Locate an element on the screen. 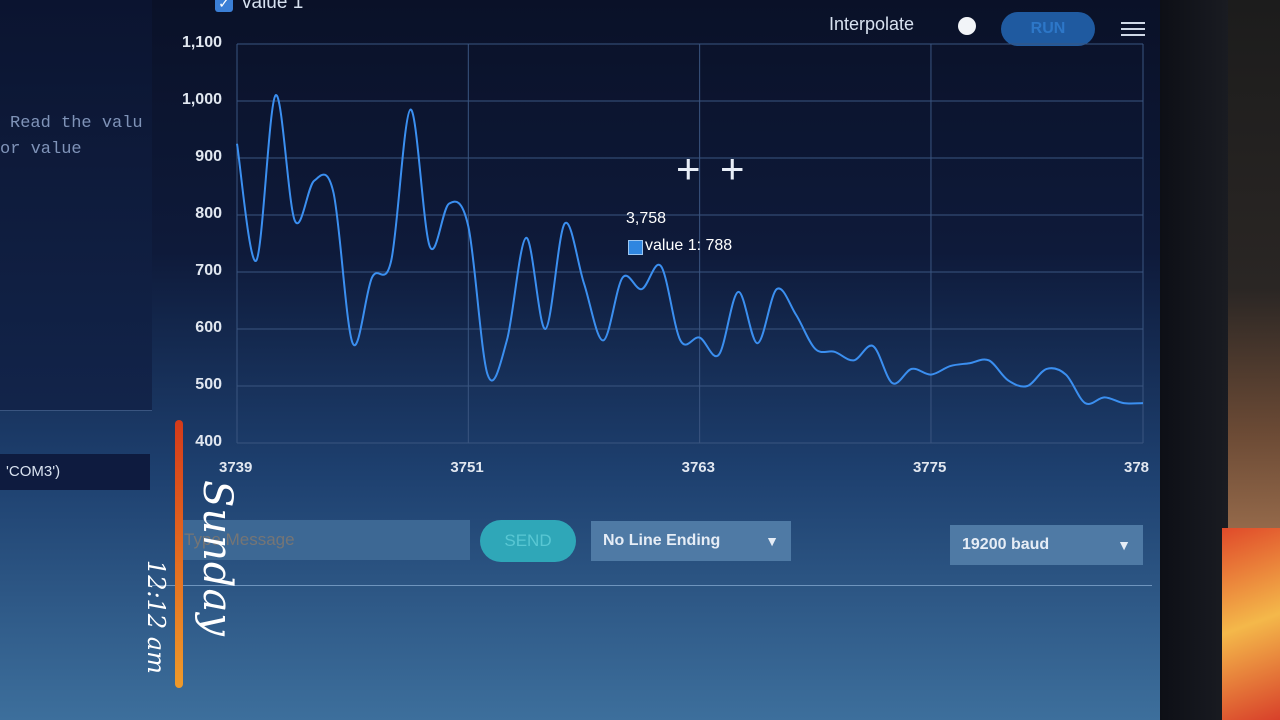 The height and width of the screenshot is (720, 1280). y-tick-label: 1,100 is located at coordinates (201, 42).